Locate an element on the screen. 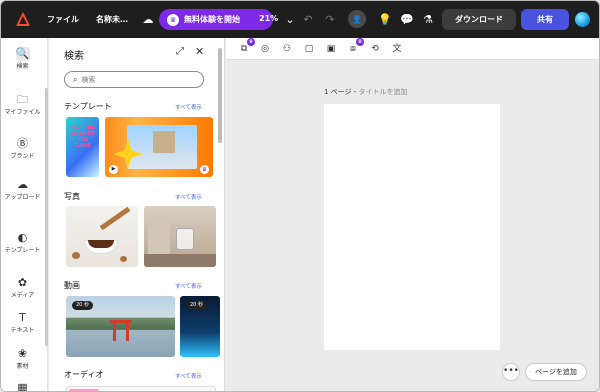 This screenshot has height=392, width=600. template-card: FOR THE LOVE OF THE GAME is located at coordinates (82, 147).